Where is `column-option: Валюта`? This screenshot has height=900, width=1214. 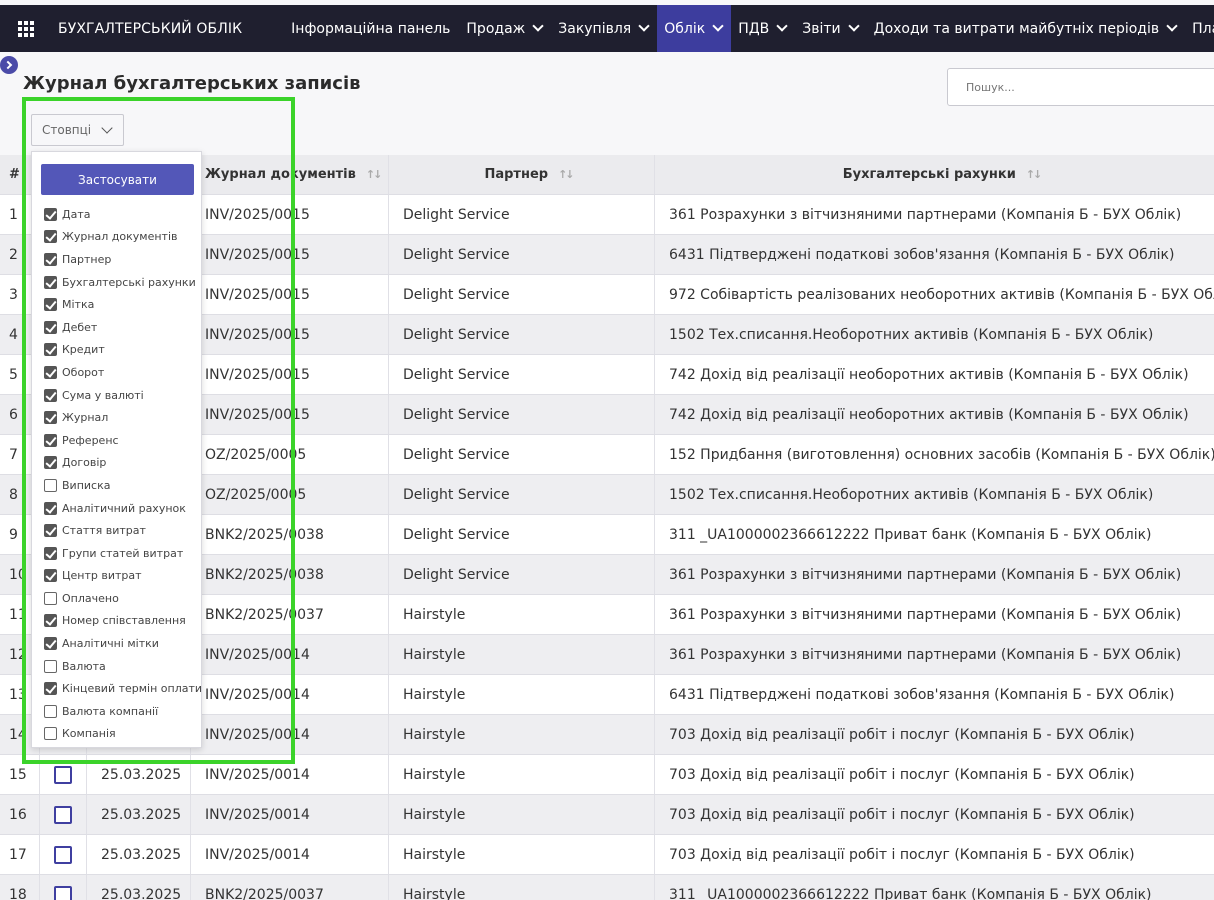
column-option: Валюта is located at coordinates (123, 666).